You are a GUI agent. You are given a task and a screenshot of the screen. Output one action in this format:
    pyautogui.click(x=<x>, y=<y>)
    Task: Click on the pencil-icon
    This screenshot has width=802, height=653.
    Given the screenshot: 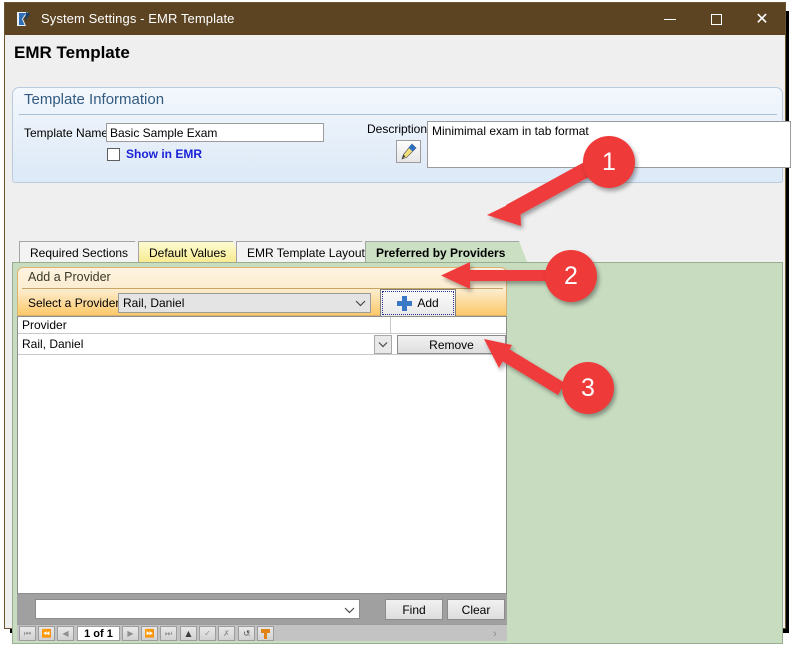 What is the action you would take?
    pyautogui.click(x=409, y=151)
    